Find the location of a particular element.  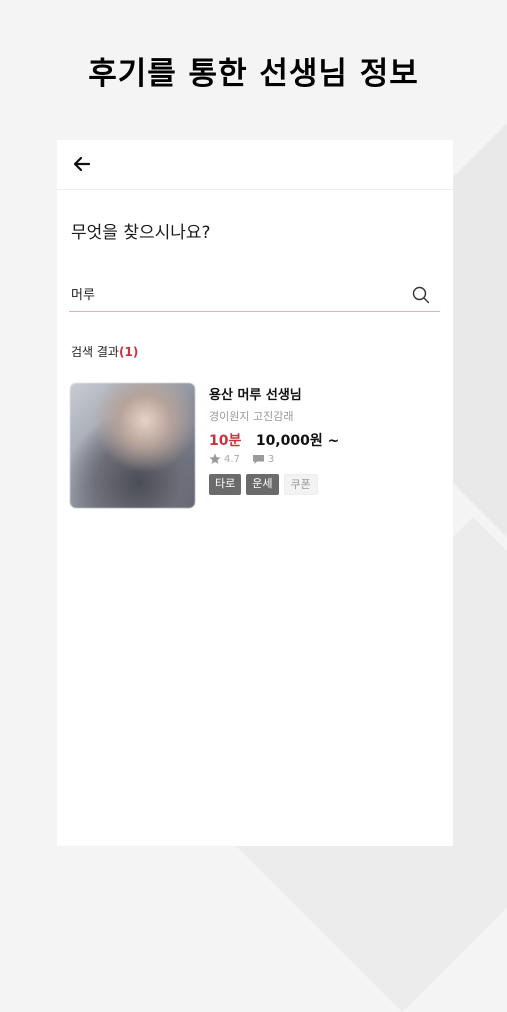

rating-value: 4.7 is located at coordinates (232, 459).